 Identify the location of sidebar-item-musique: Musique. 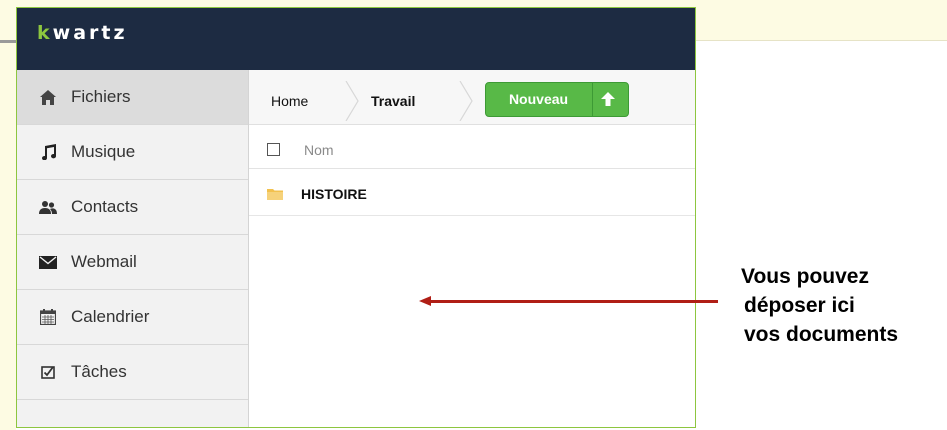
(132, 152).